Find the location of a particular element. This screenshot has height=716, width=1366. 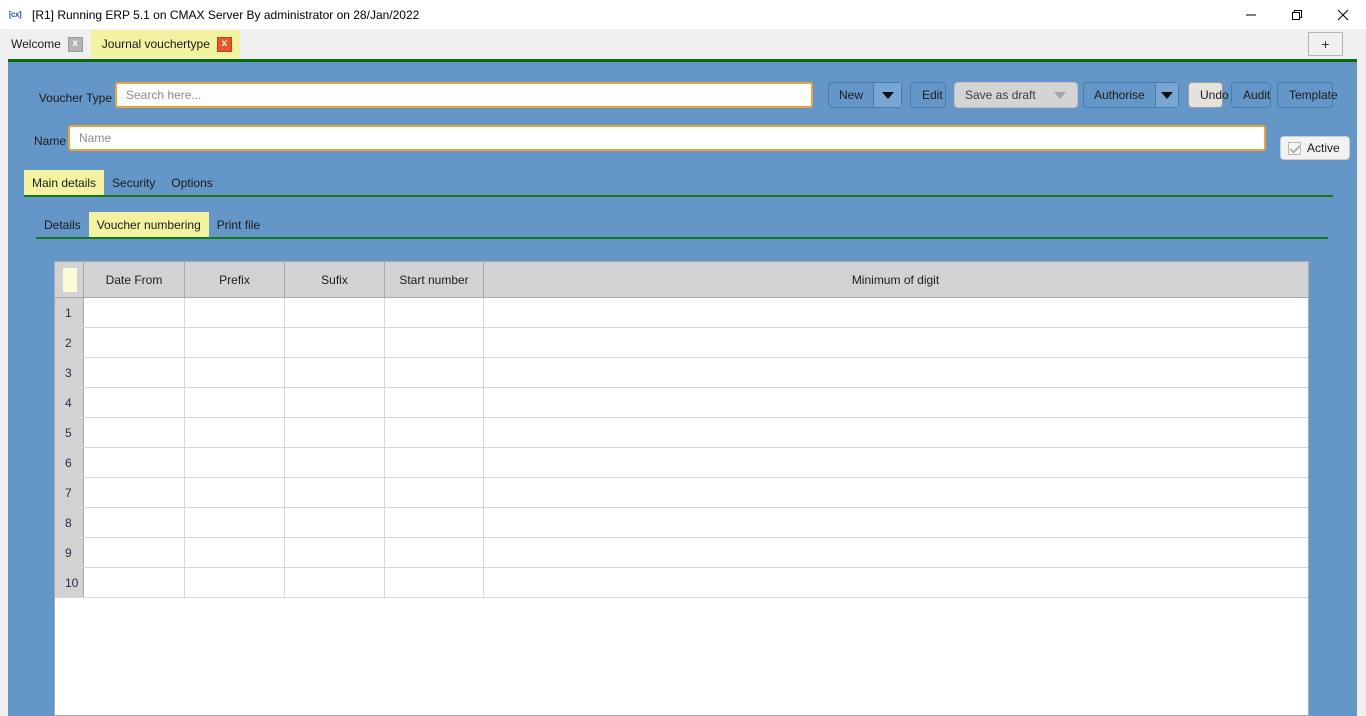

table-row: 9 is located at coordinates (681, 553).